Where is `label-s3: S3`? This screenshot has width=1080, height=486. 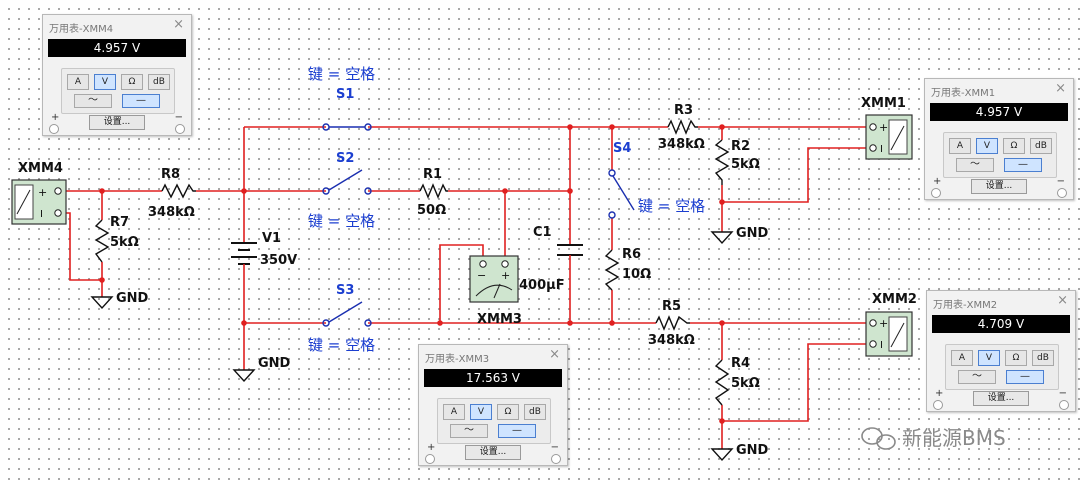 label-s3: S3 is located at coordinates (345, 290).